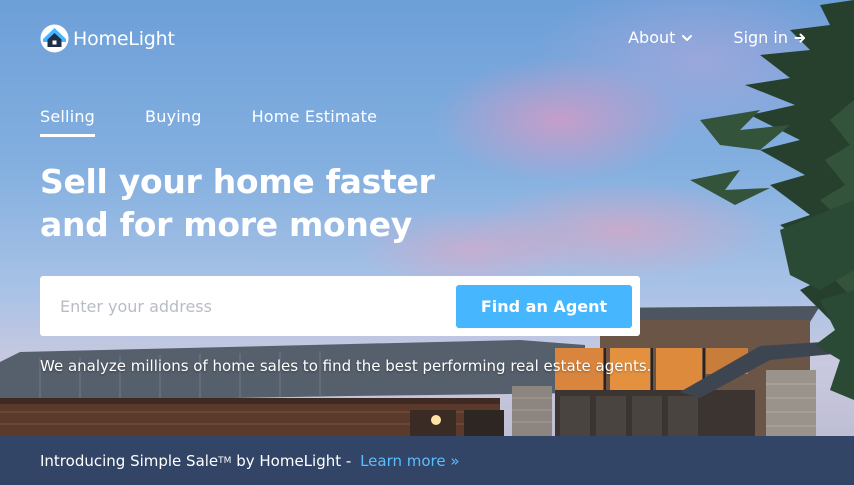 The height and width of the screenshot is (485, 854). I want to click on banner-text-prefix: Introducing Simple Sale, so click(129, 460).